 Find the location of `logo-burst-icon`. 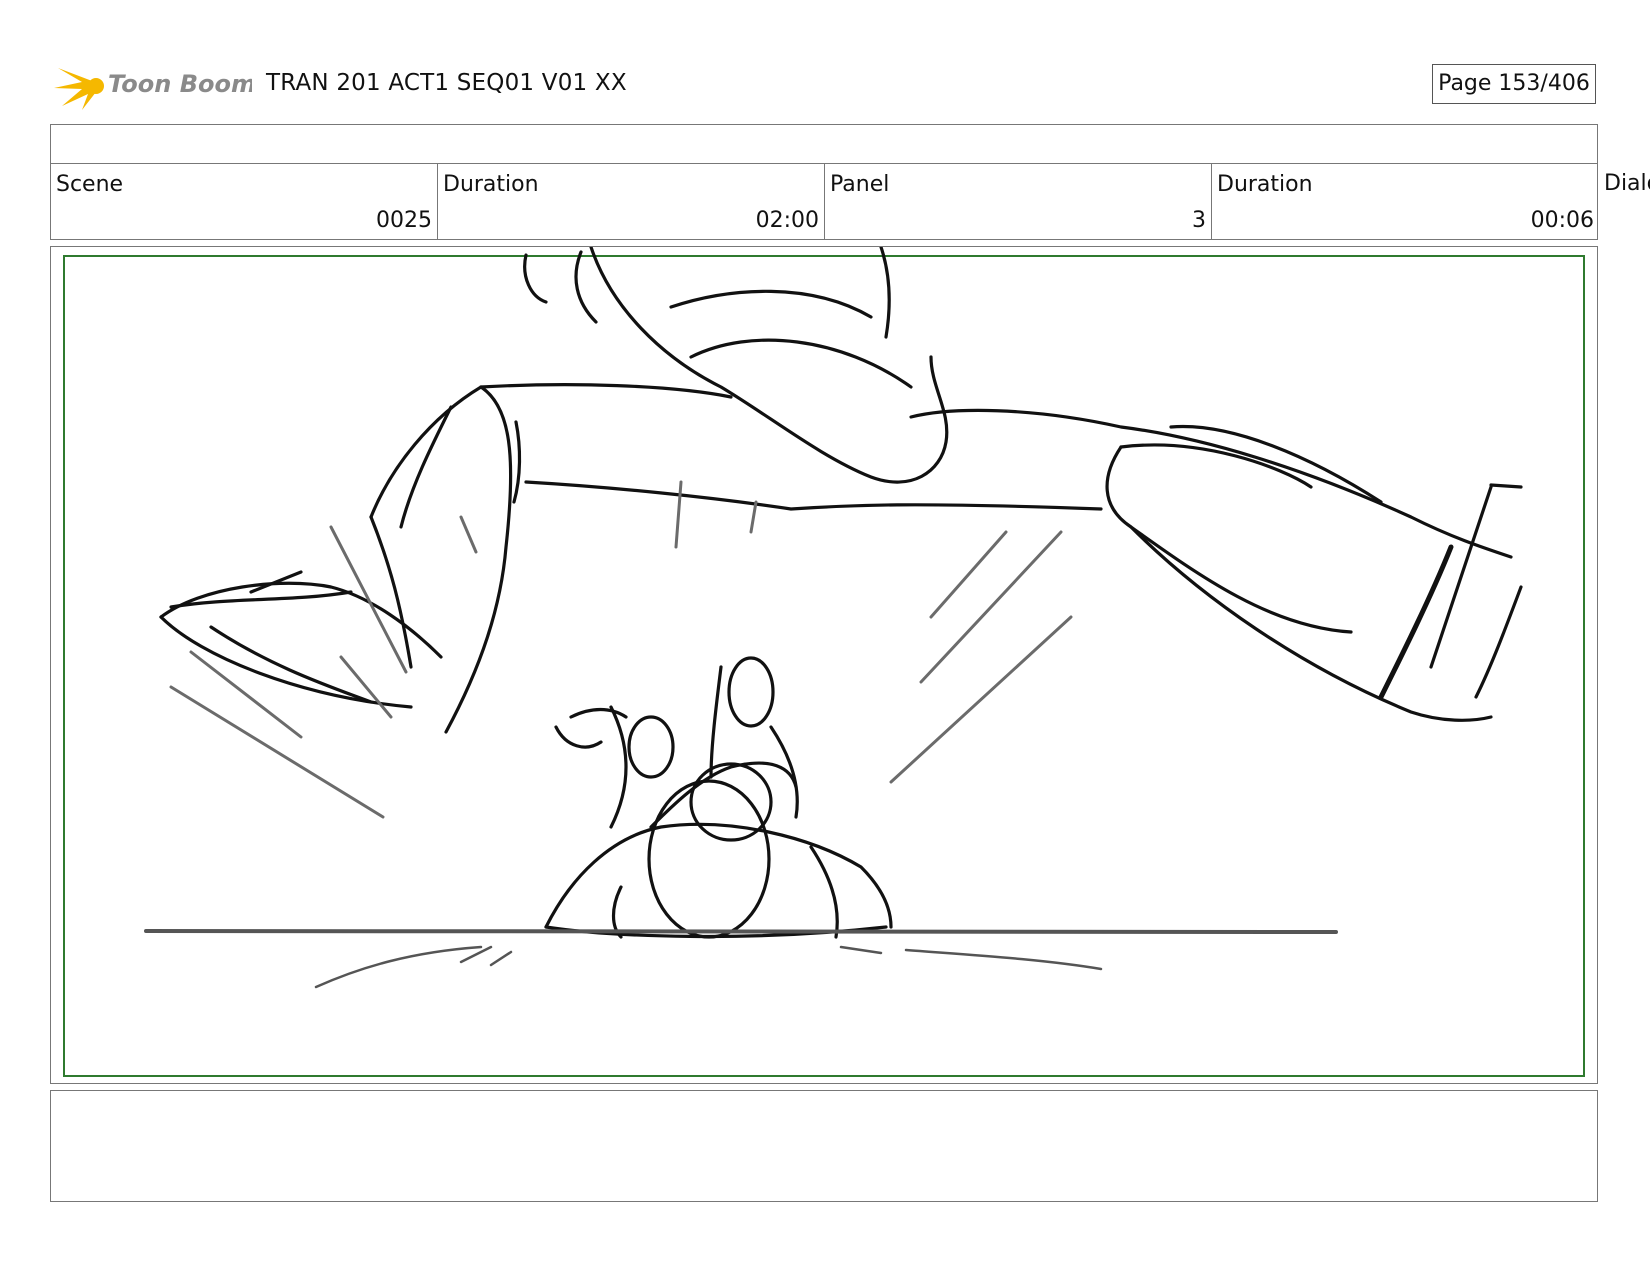

logo-burst-icon is located at coordinates (79, 89).